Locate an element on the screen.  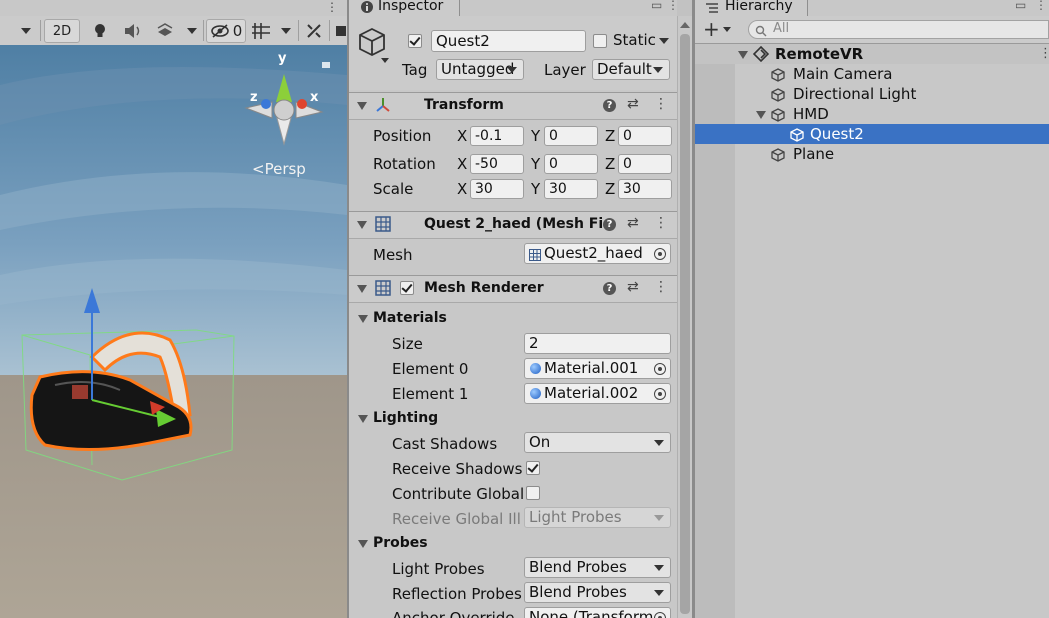
audio-icon is located at coordinates (133, 30).